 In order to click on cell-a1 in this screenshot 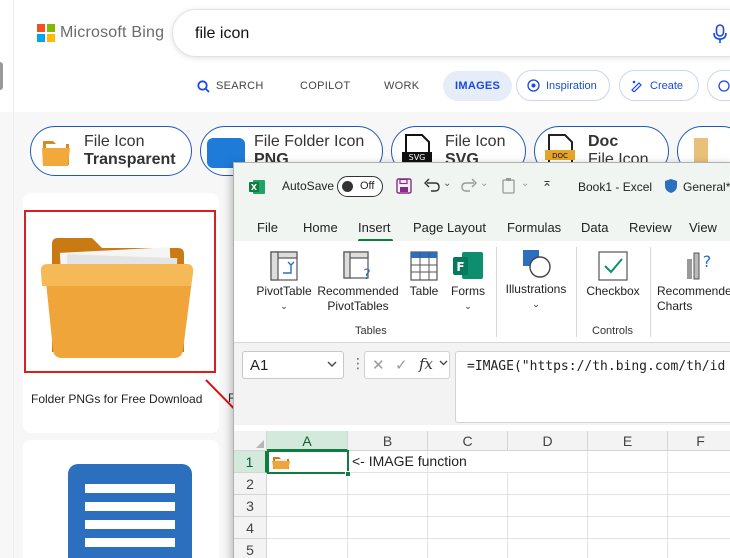, I will do `click(308, 462)`.